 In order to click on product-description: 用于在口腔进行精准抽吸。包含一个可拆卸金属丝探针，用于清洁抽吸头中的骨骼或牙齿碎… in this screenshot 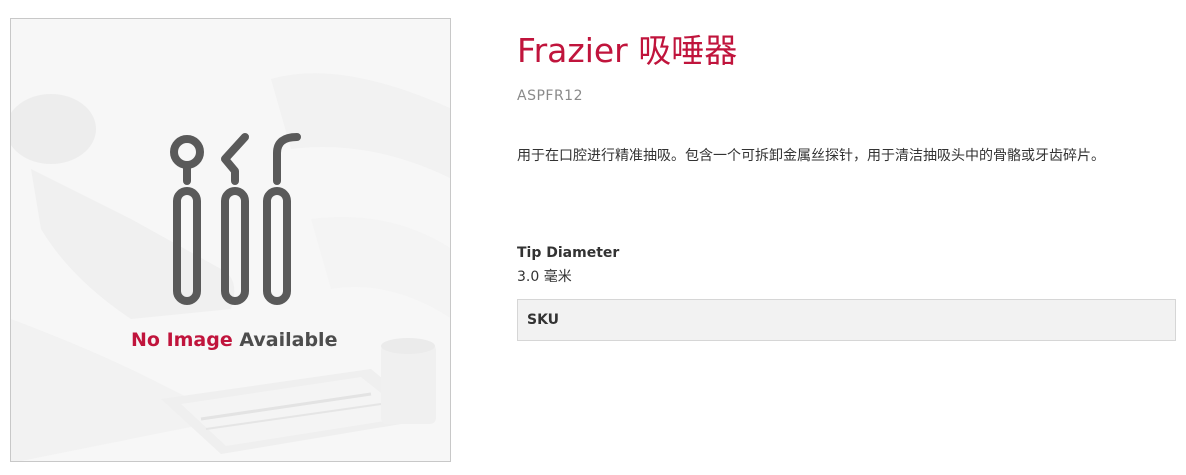, I will do `click(811, 156)`.